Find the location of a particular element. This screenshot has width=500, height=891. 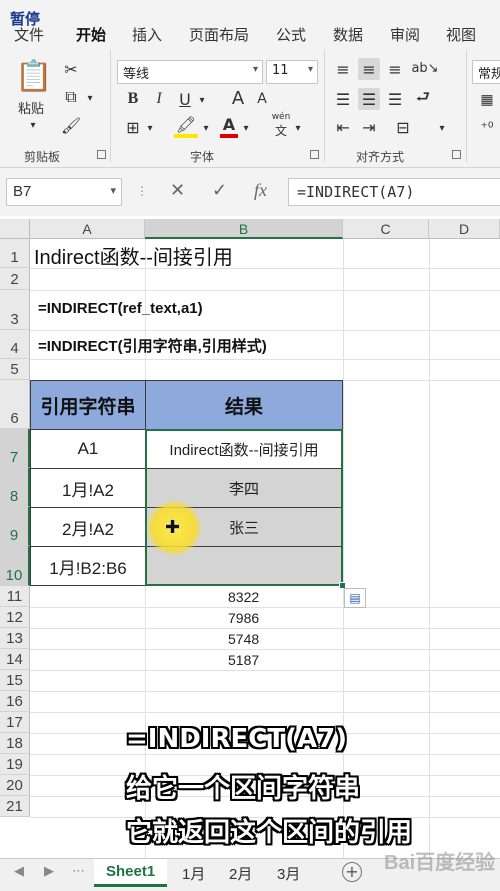

borders-dropdown-icon: ▾ is located at coordinates (150, 128).